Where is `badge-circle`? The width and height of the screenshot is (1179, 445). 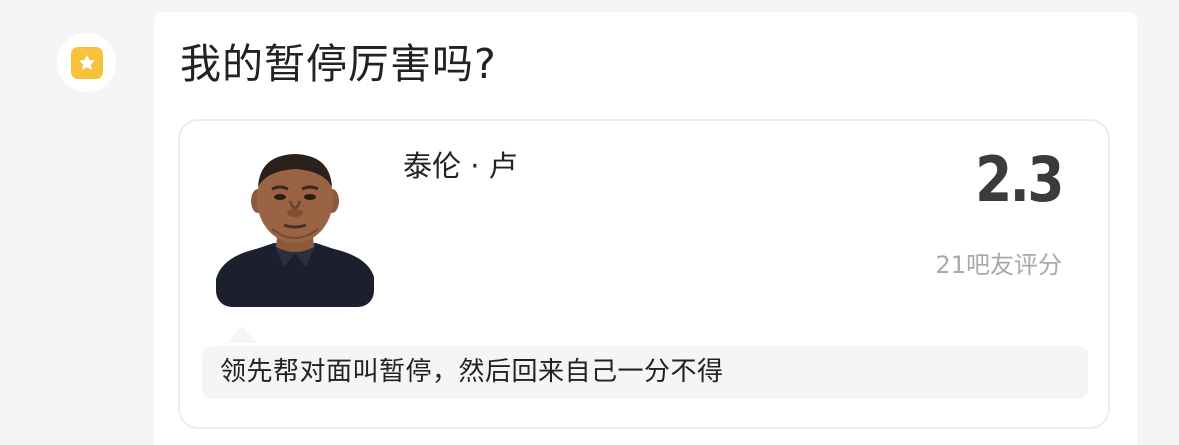 badge-circle is located at coordinates (86, 62).